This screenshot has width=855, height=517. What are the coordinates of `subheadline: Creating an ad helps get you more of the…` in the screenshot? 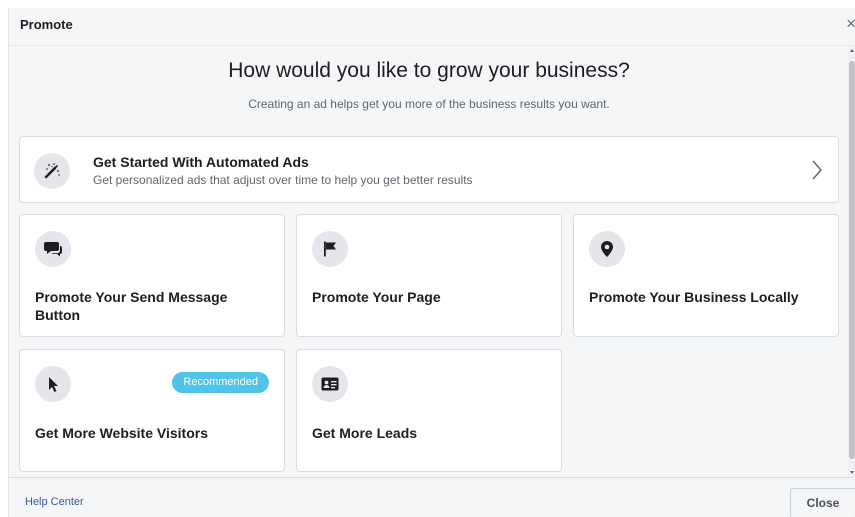 It's located at (429, 104).